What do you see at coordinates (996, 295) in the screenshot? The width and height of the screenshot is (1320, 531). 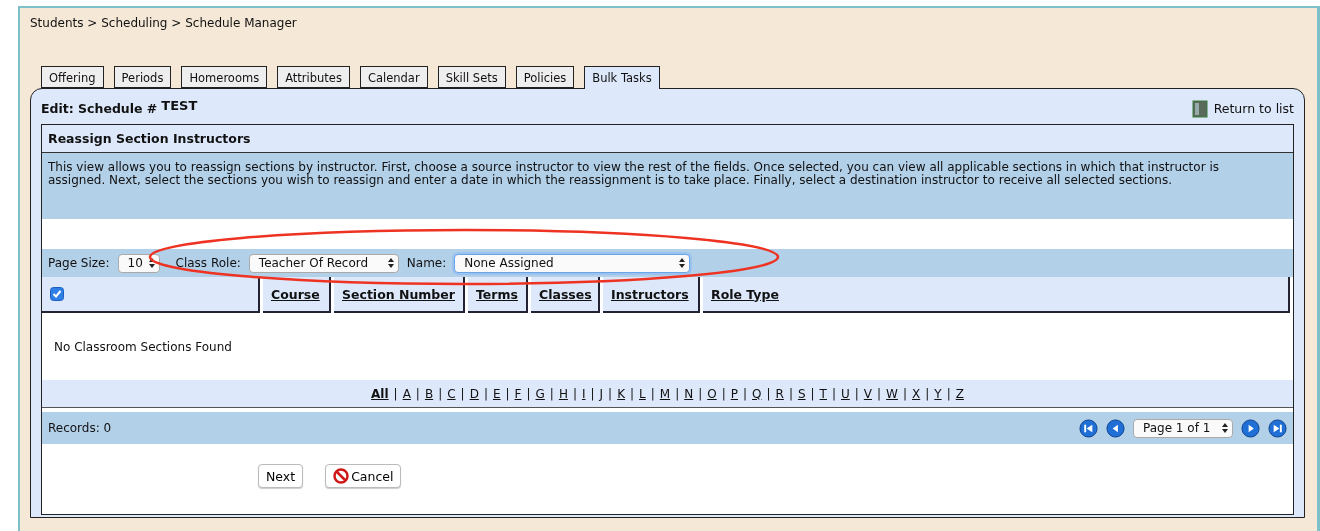 I see `column-header: Role Type` at bounding box center [996, 295].